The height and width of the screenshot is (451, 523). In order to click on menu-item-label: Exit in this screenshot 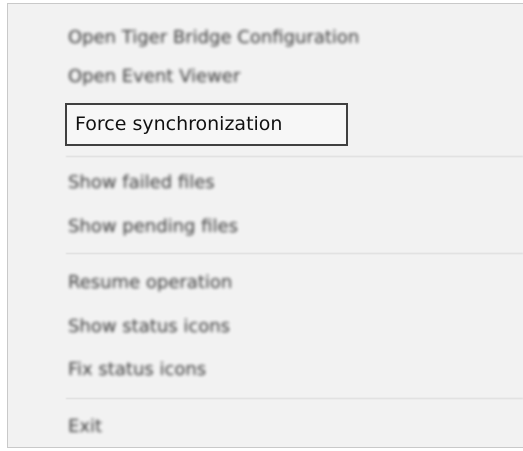, I will do `click(85, 426)`.